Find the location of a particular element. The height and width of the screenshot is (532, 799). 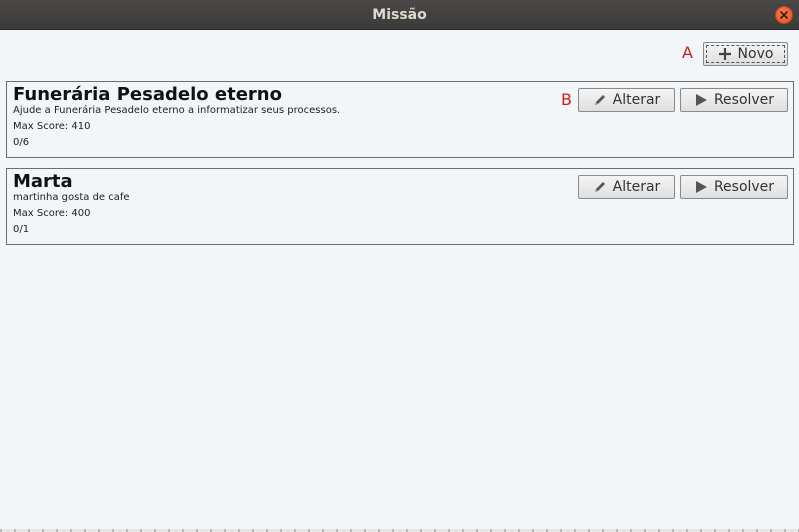

annotation-label-b: B is located at coordinates (566, 99).